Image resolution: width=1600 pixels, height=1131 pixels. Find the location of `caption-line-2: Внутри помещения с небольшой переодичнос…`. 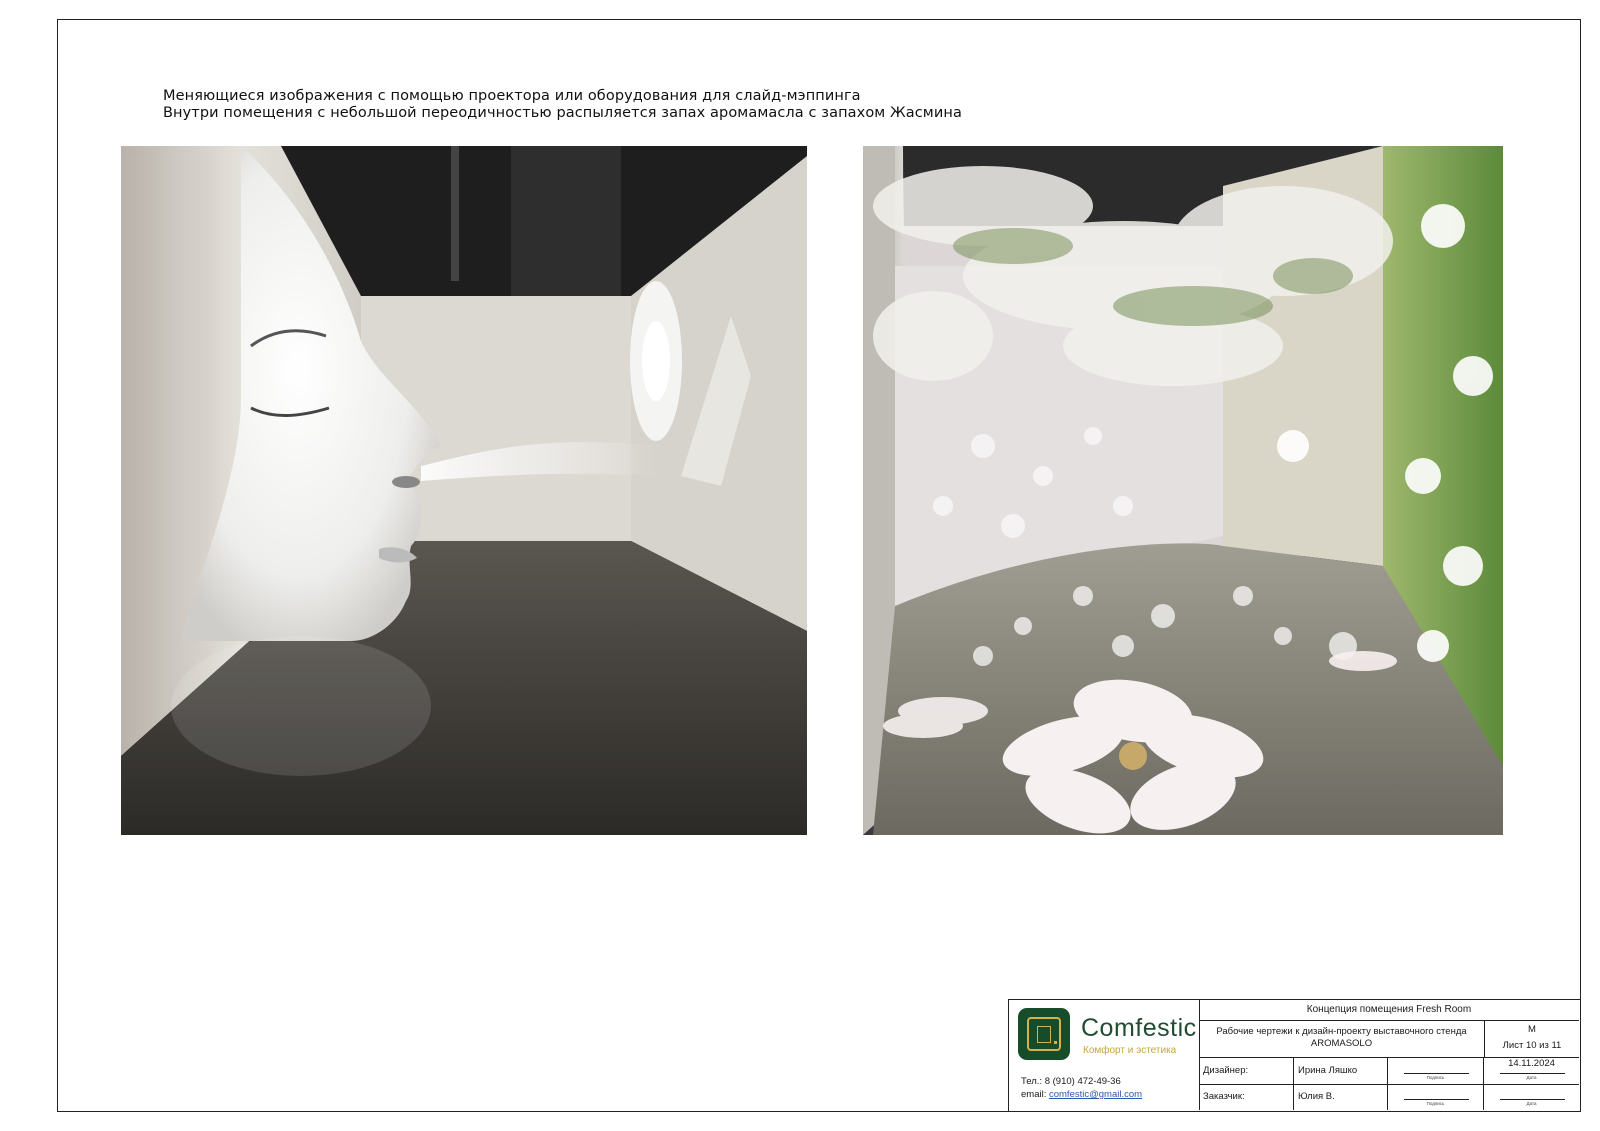

caption-line-2: Внутри помещения с небольшой переодичнос… is located at coordinates (562, 113).